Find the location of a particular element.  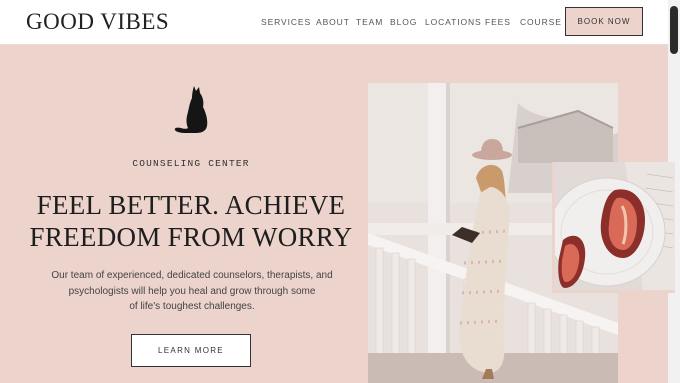

book-now-button: BOOK NOW is located at coordinates (604, 21).